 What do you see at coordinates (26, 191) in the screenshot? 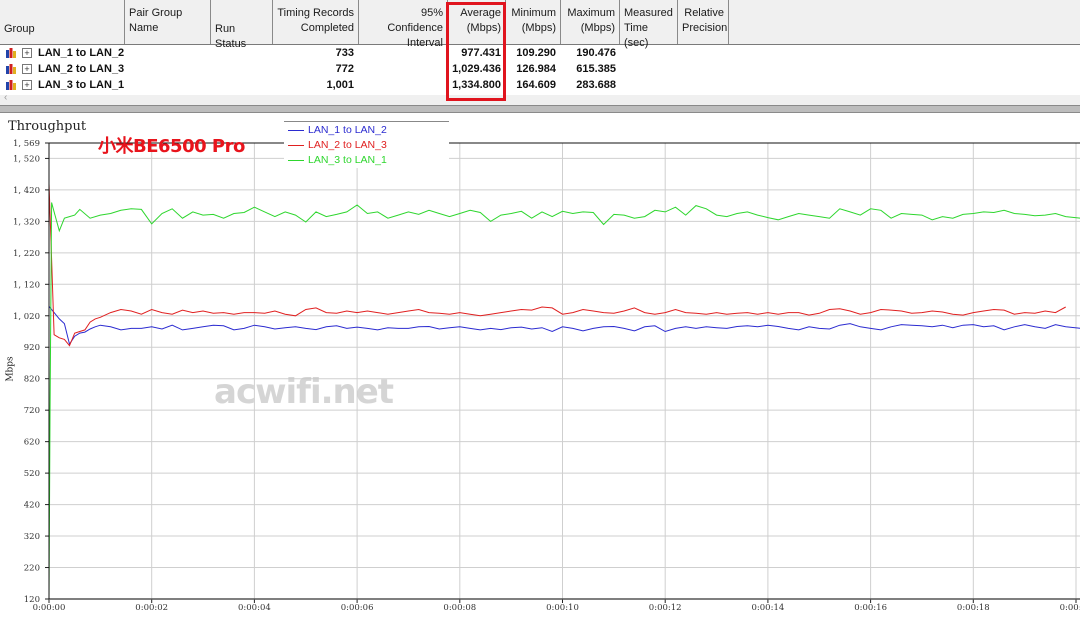
I see `y-tick-label: 1, 420` at bounding box center [26, 191].